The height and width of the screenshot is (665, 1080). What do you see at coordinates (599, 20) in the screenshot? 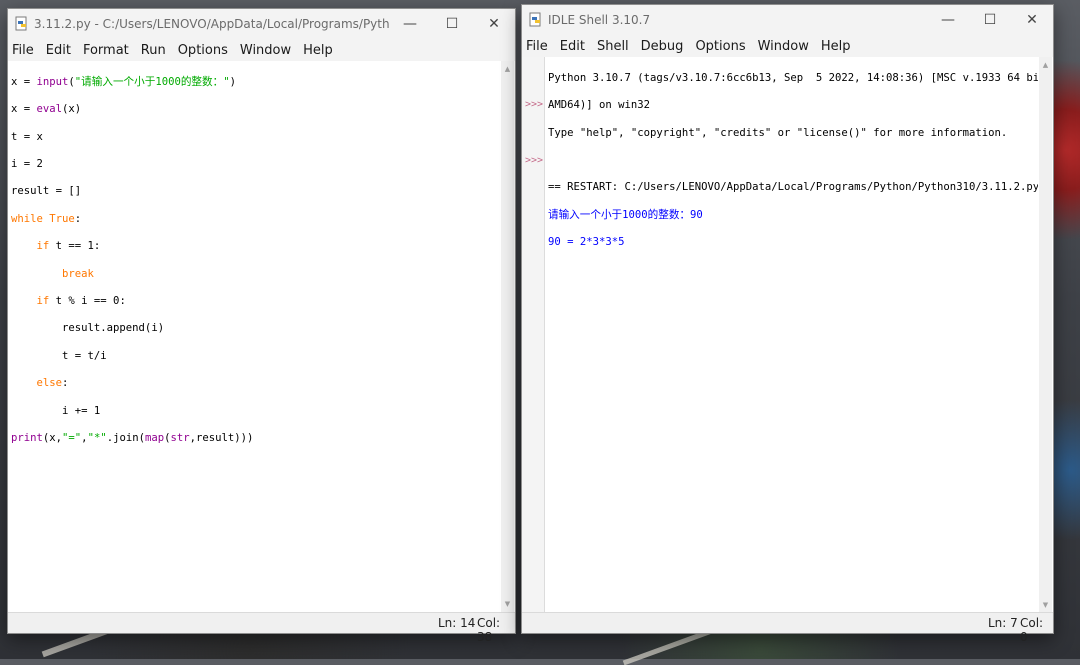
I see `window-title: IDLE Shell 3.10.7` at bounding box center [599, 20].